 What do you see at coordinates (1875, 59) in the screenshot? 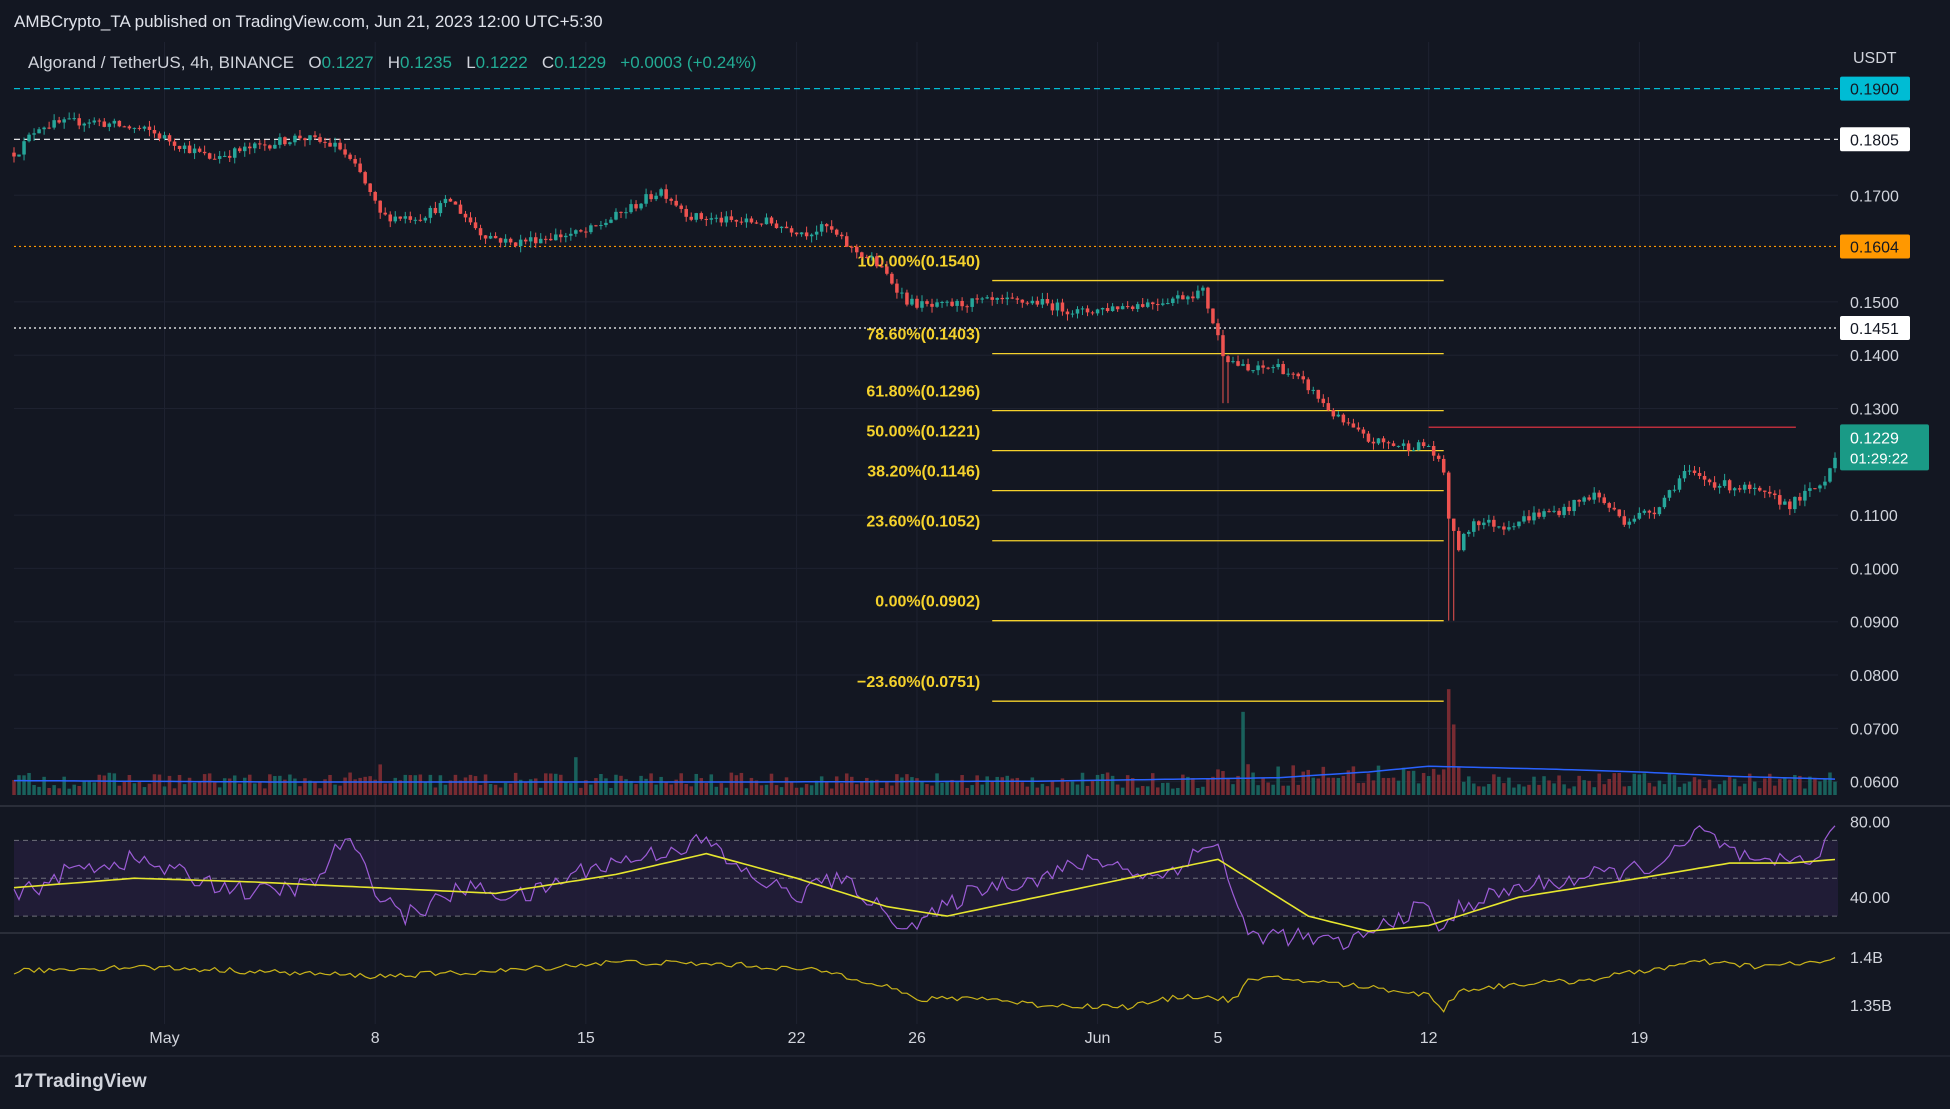
I see `axis-unit: USDT` at bounding box center [1875, 59].